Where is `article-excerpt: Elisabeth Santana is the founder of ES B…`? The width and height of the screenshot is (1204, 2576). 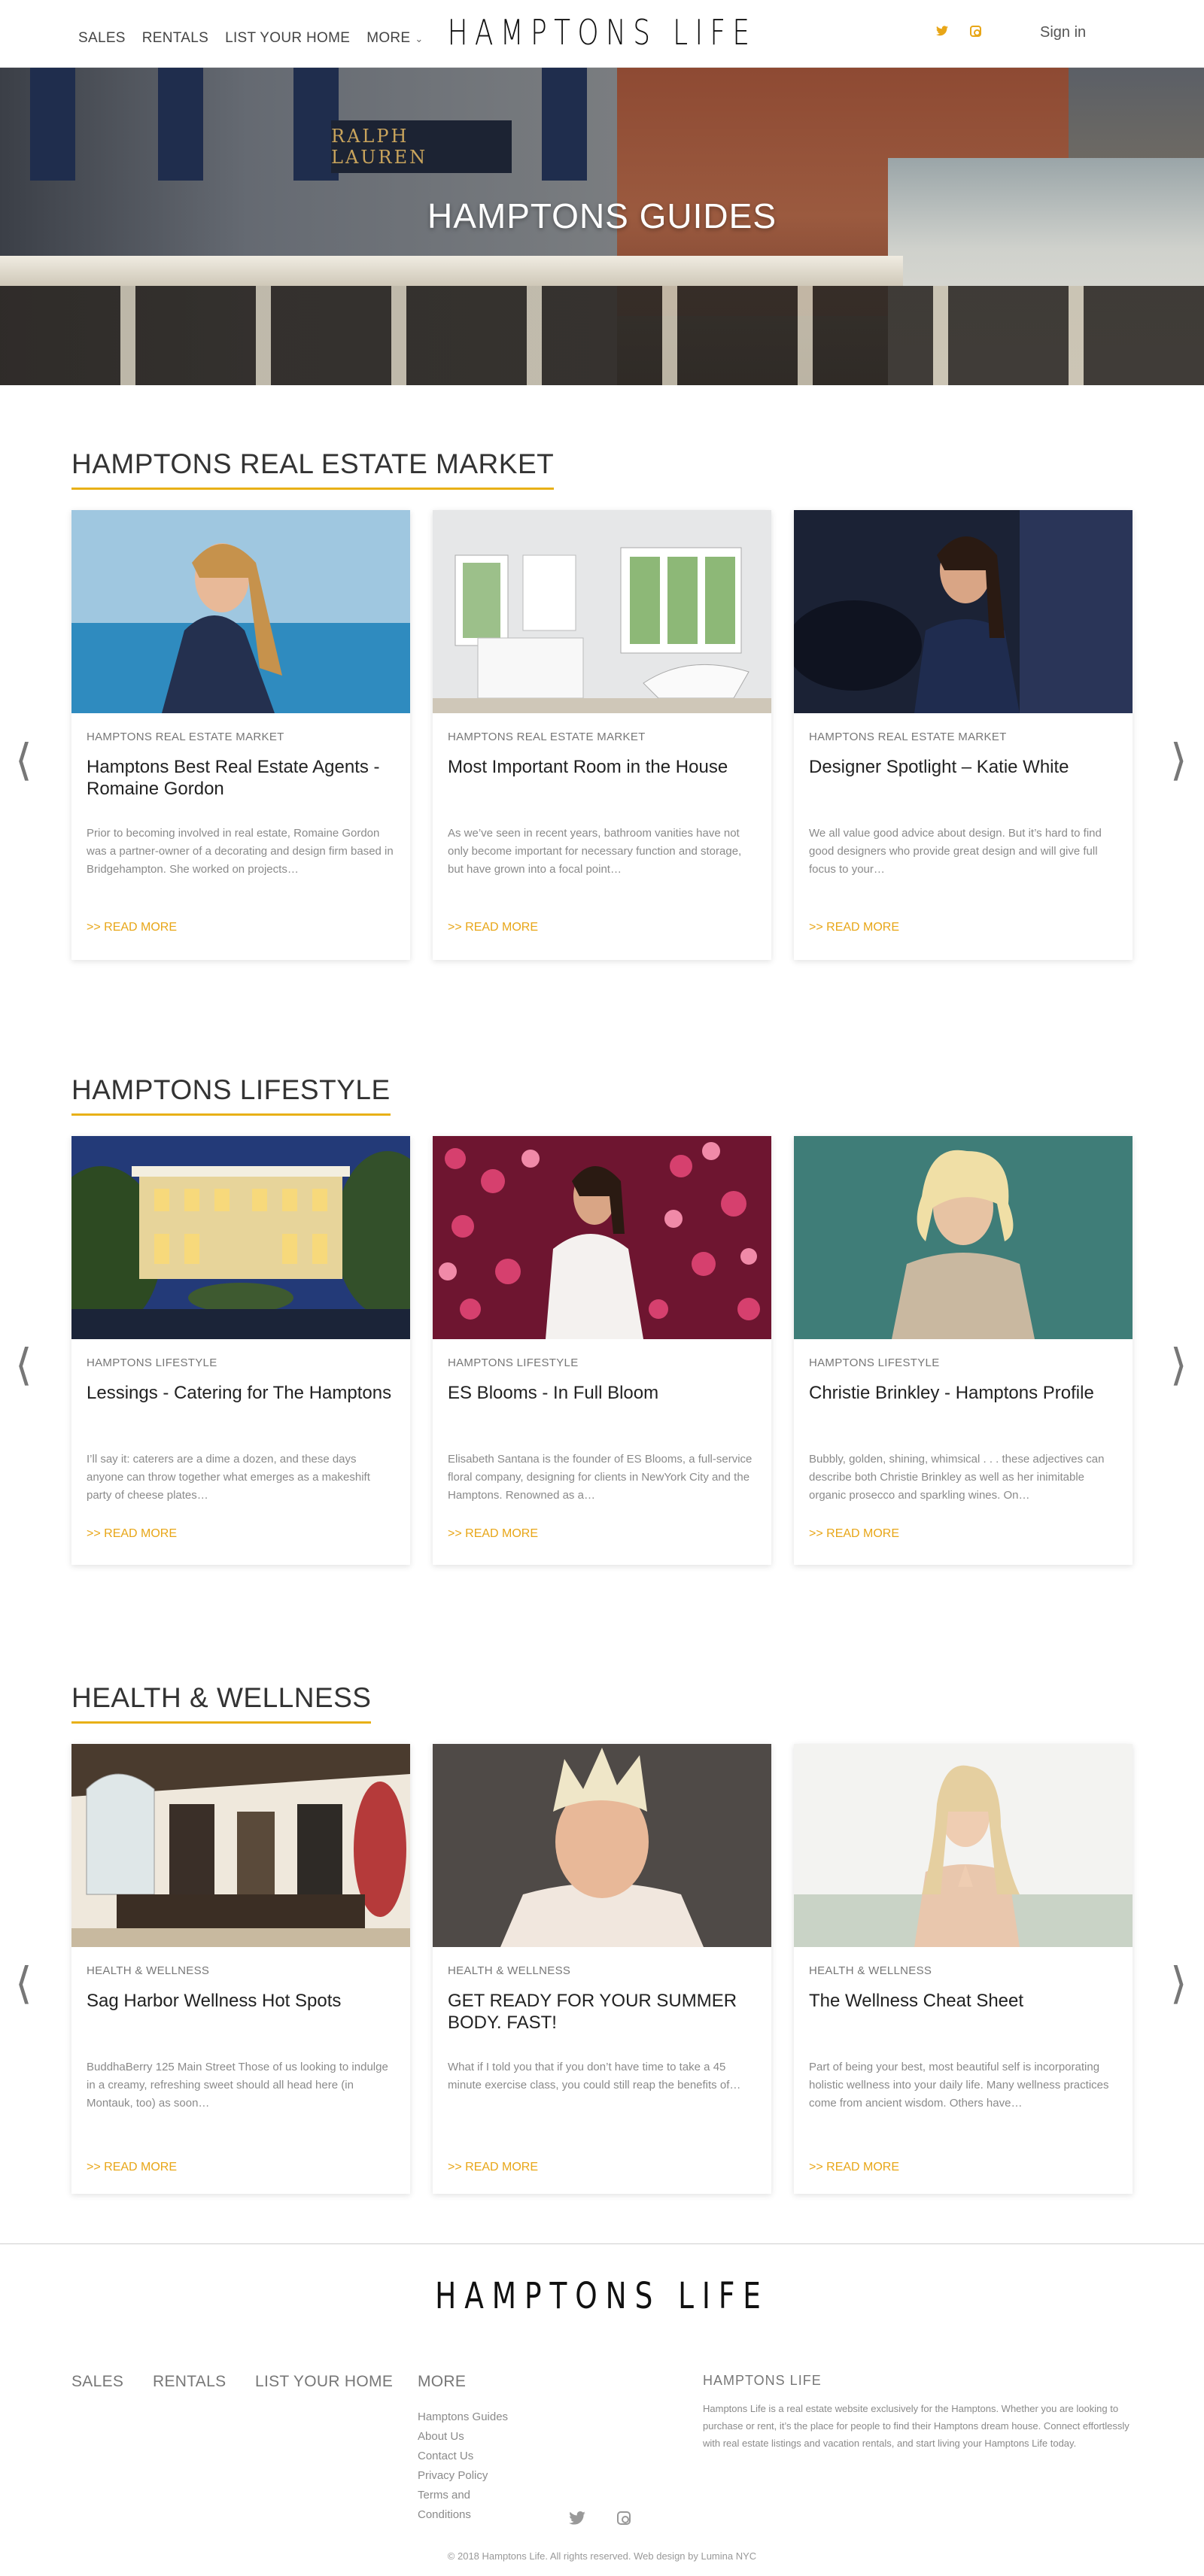
article-excerpt: Elisabeth Santana is the founder of ES B… is located at coordinates (600, 1478).